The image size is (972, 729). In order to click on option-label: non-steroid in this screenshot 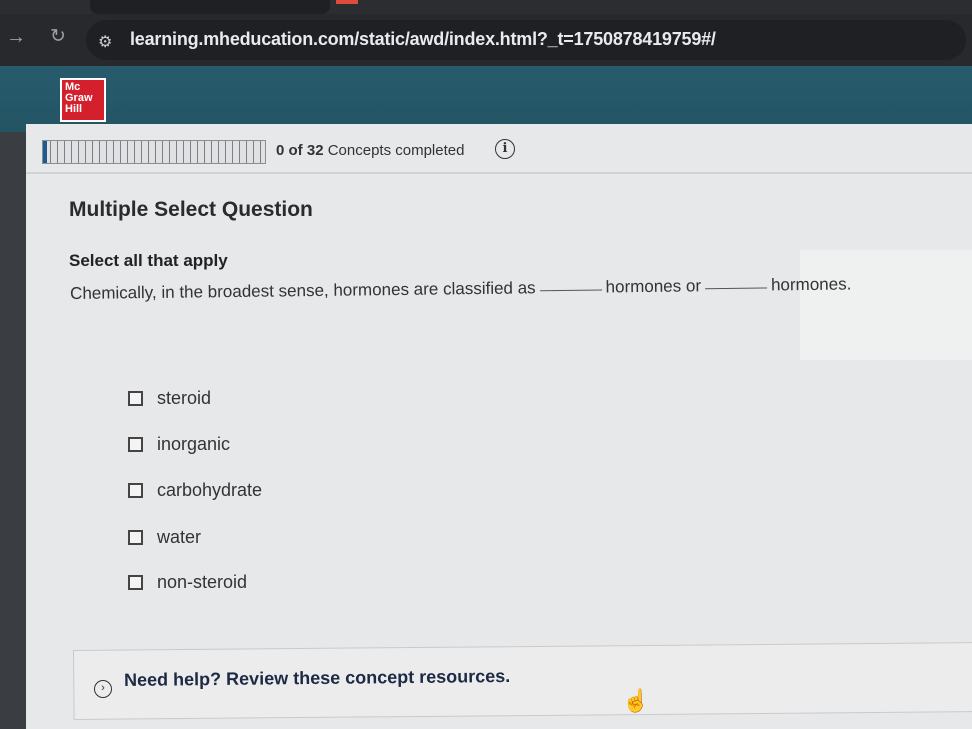, I will do `click(202, 581)`.